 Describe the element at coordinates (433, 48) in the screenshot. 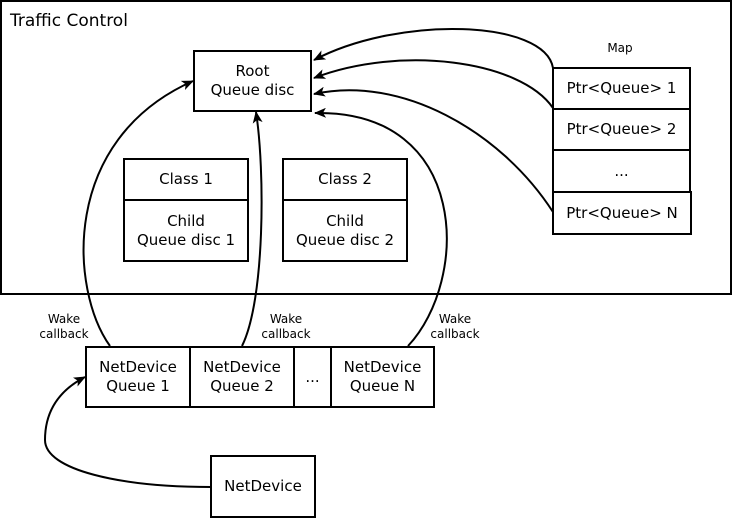

I see `arrow-map1-to-root` at that location.